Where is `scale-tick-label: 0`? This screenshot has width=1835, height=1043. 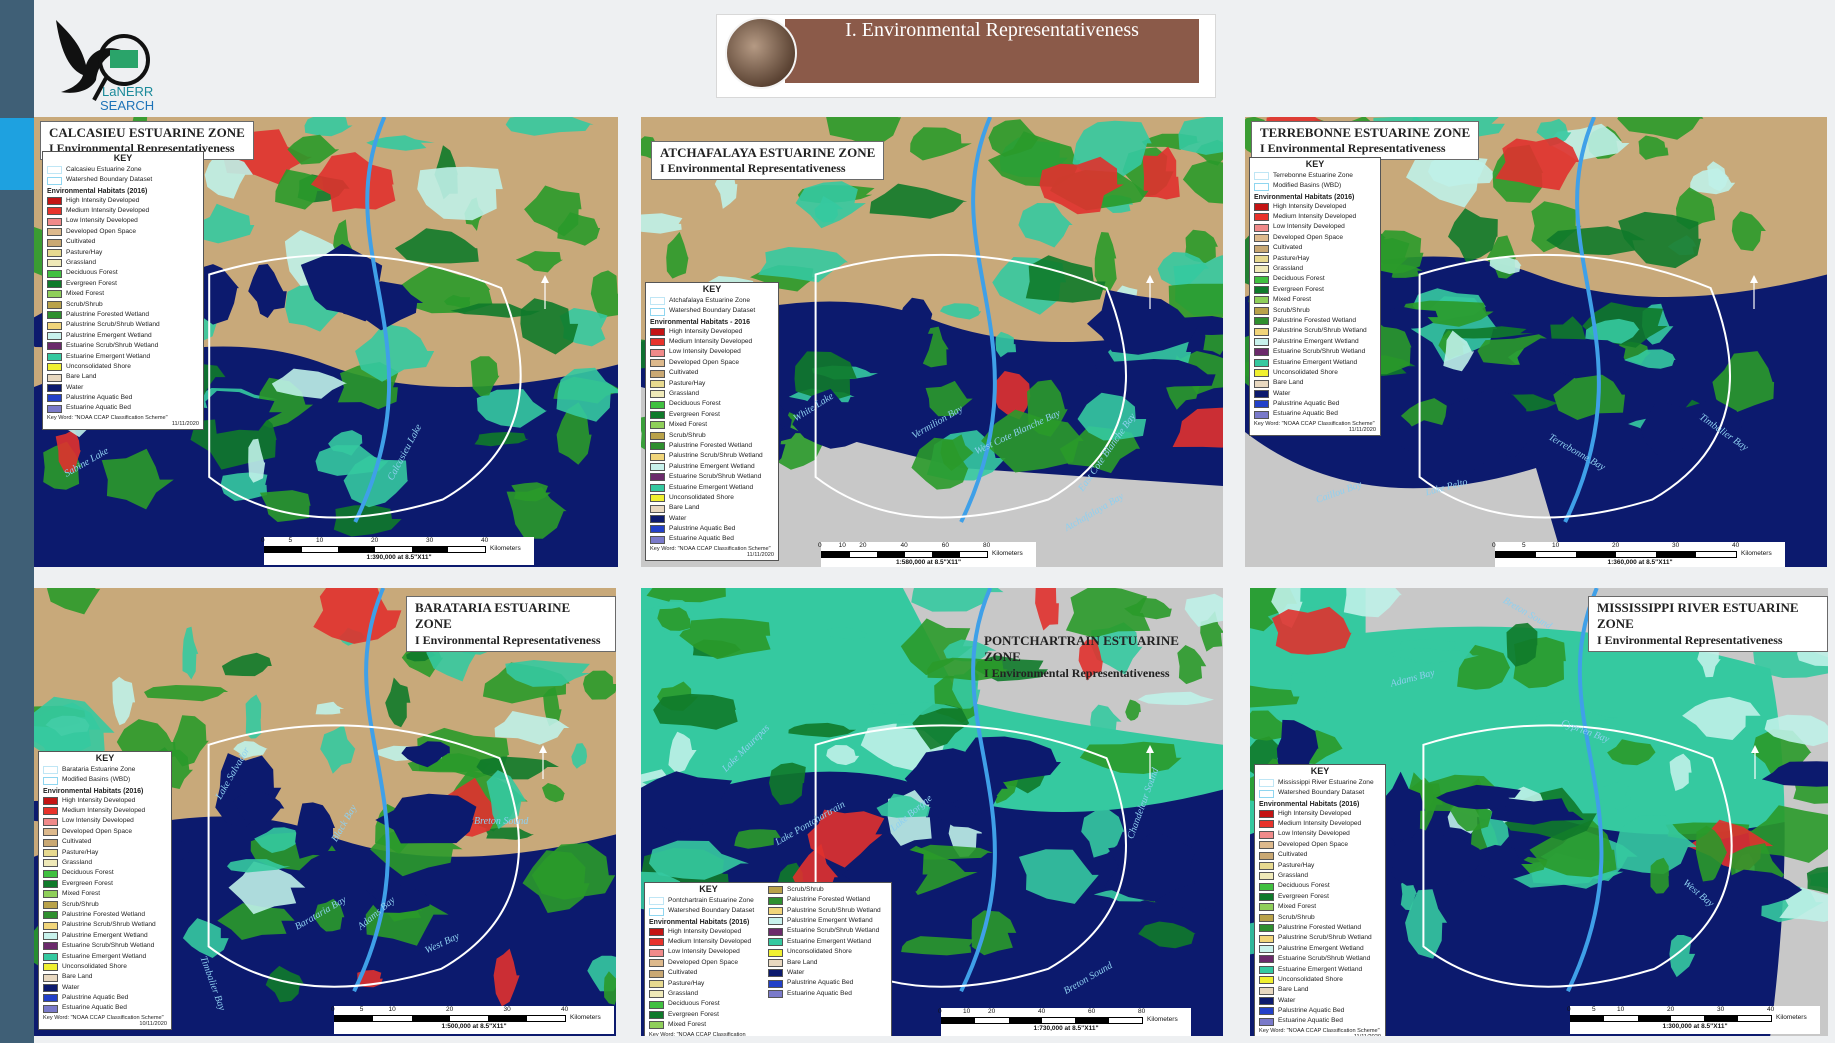
scale-tick-label: 0 is located at coordinates (1569, 1009).